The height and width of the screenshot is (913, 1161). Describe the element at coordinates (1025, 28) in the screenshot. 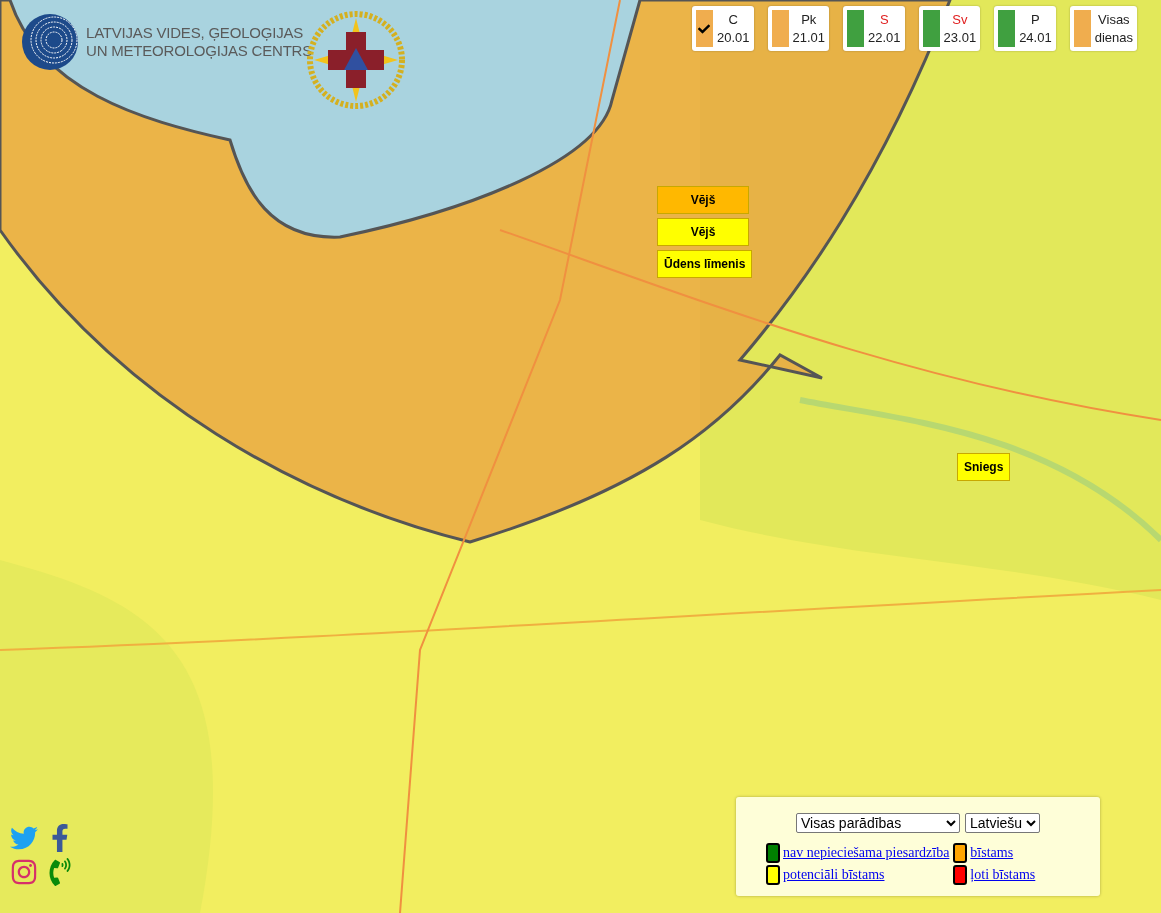

I see `day-tab: P 24.01` at that location.